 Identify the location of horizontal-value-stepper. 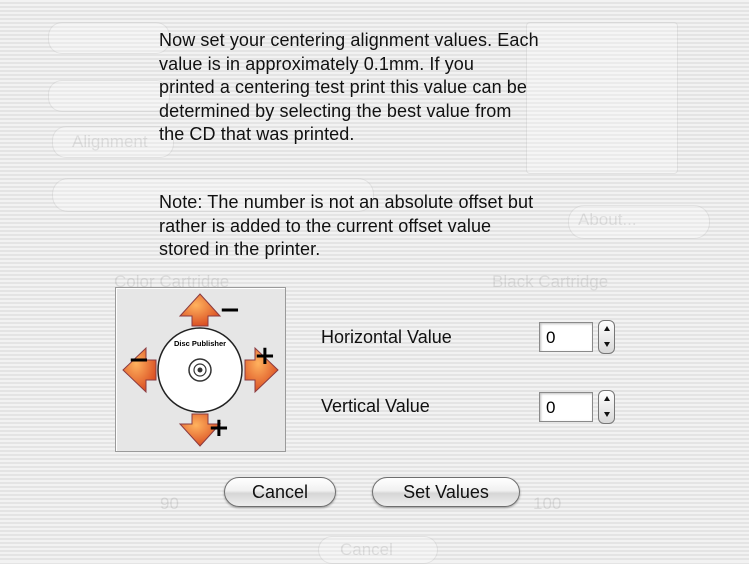
(606, 337).